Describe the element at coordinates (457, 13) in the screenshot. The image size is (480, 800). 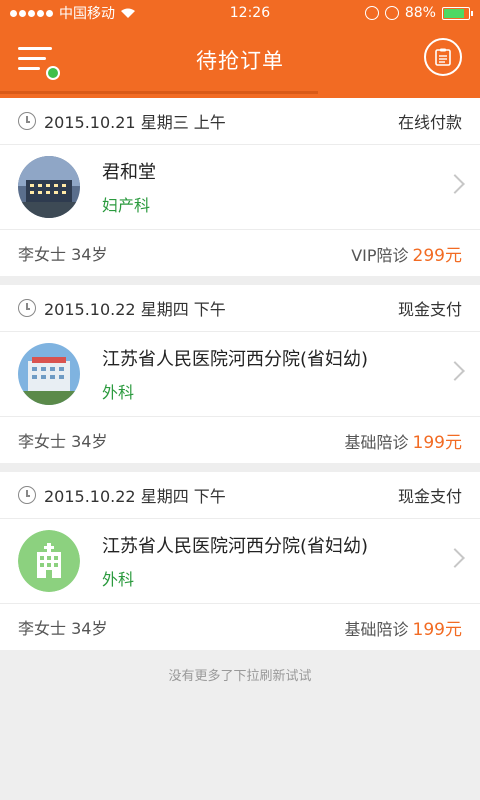
I see `battery-icon` at that location.